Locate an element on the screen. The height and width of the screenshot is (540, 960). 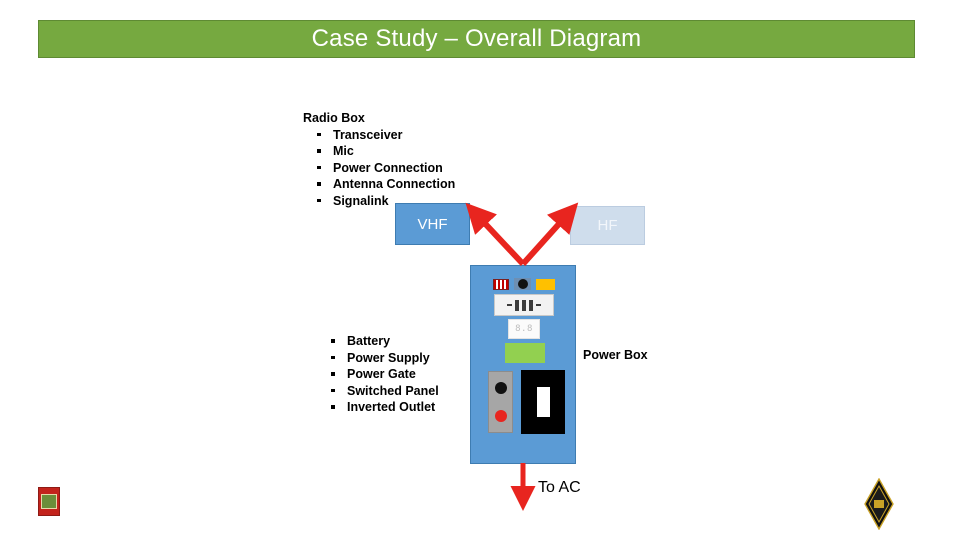
arrl-diamond-logo is located at coordinates (879, 504).